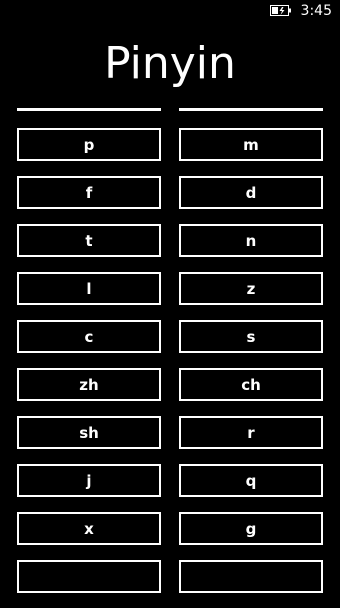 Image resolution: width=340 pixels, height=608 pixels. I want to click on pinyin-key-z: z, so click(251, 288).